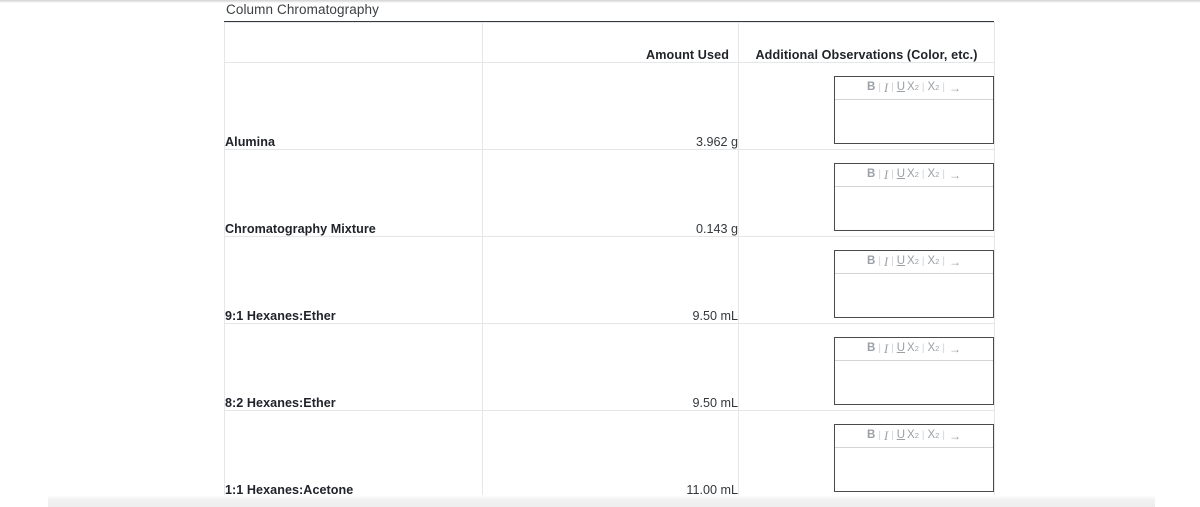 This screenshot has width=1200, height=507. I want to click on column-header-amount-used: Amount Used, so click(610, 42).